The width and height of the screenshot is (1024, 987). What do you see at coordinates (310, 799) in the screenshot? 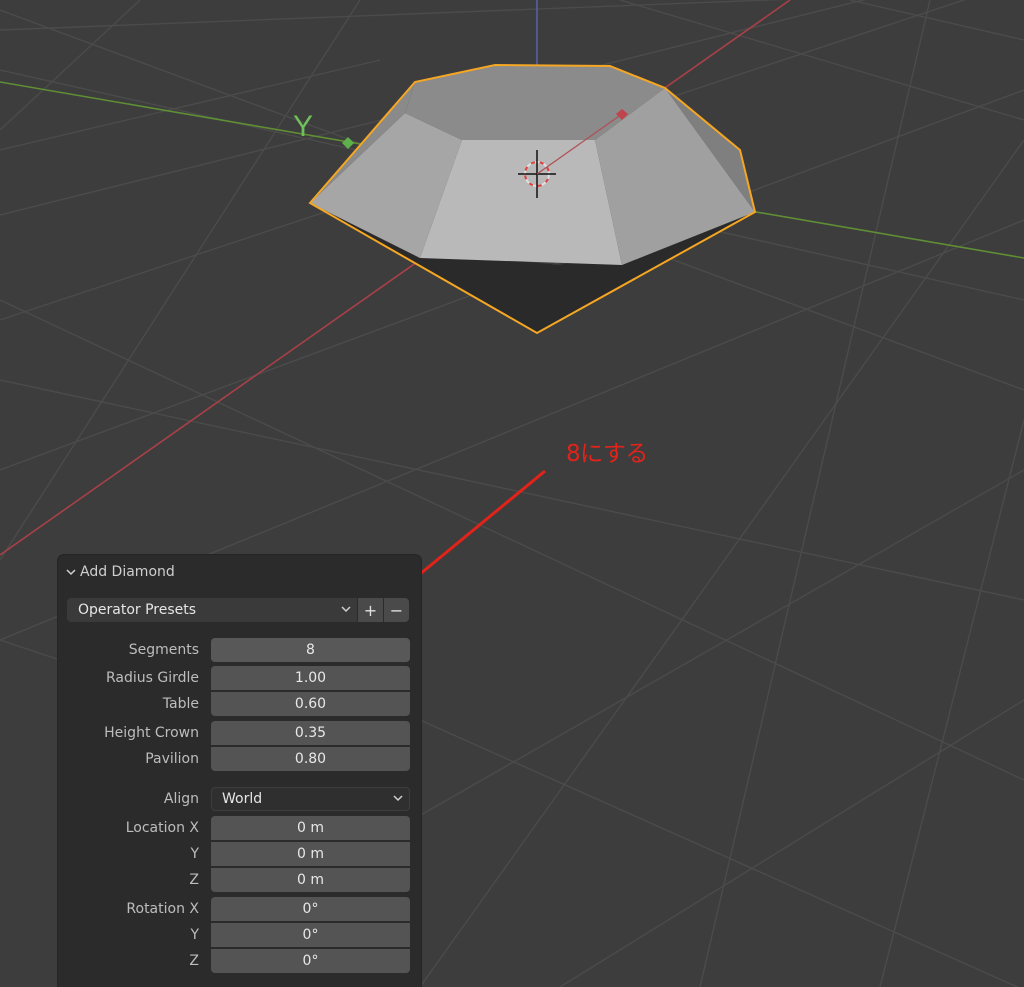
I see `align-dropdown: World` at bounding box center [310, 799].